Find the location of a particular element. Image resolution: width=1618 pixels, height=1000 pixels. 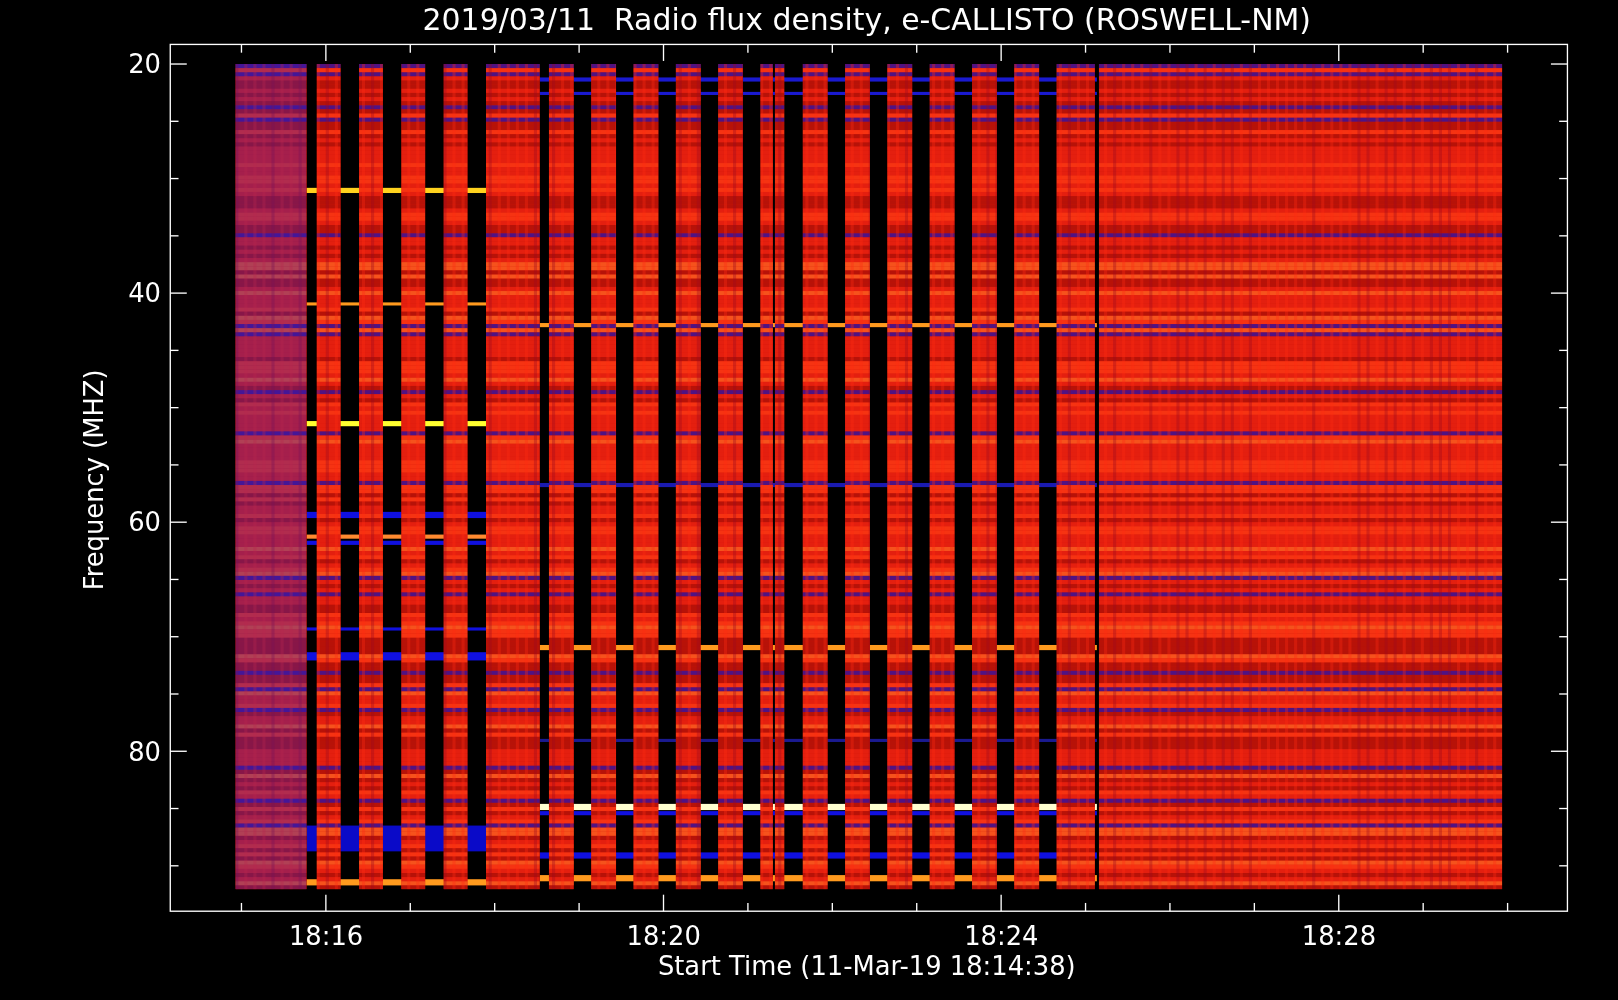

x-tick-label: 18:20 is located at coordinates (663, 936).